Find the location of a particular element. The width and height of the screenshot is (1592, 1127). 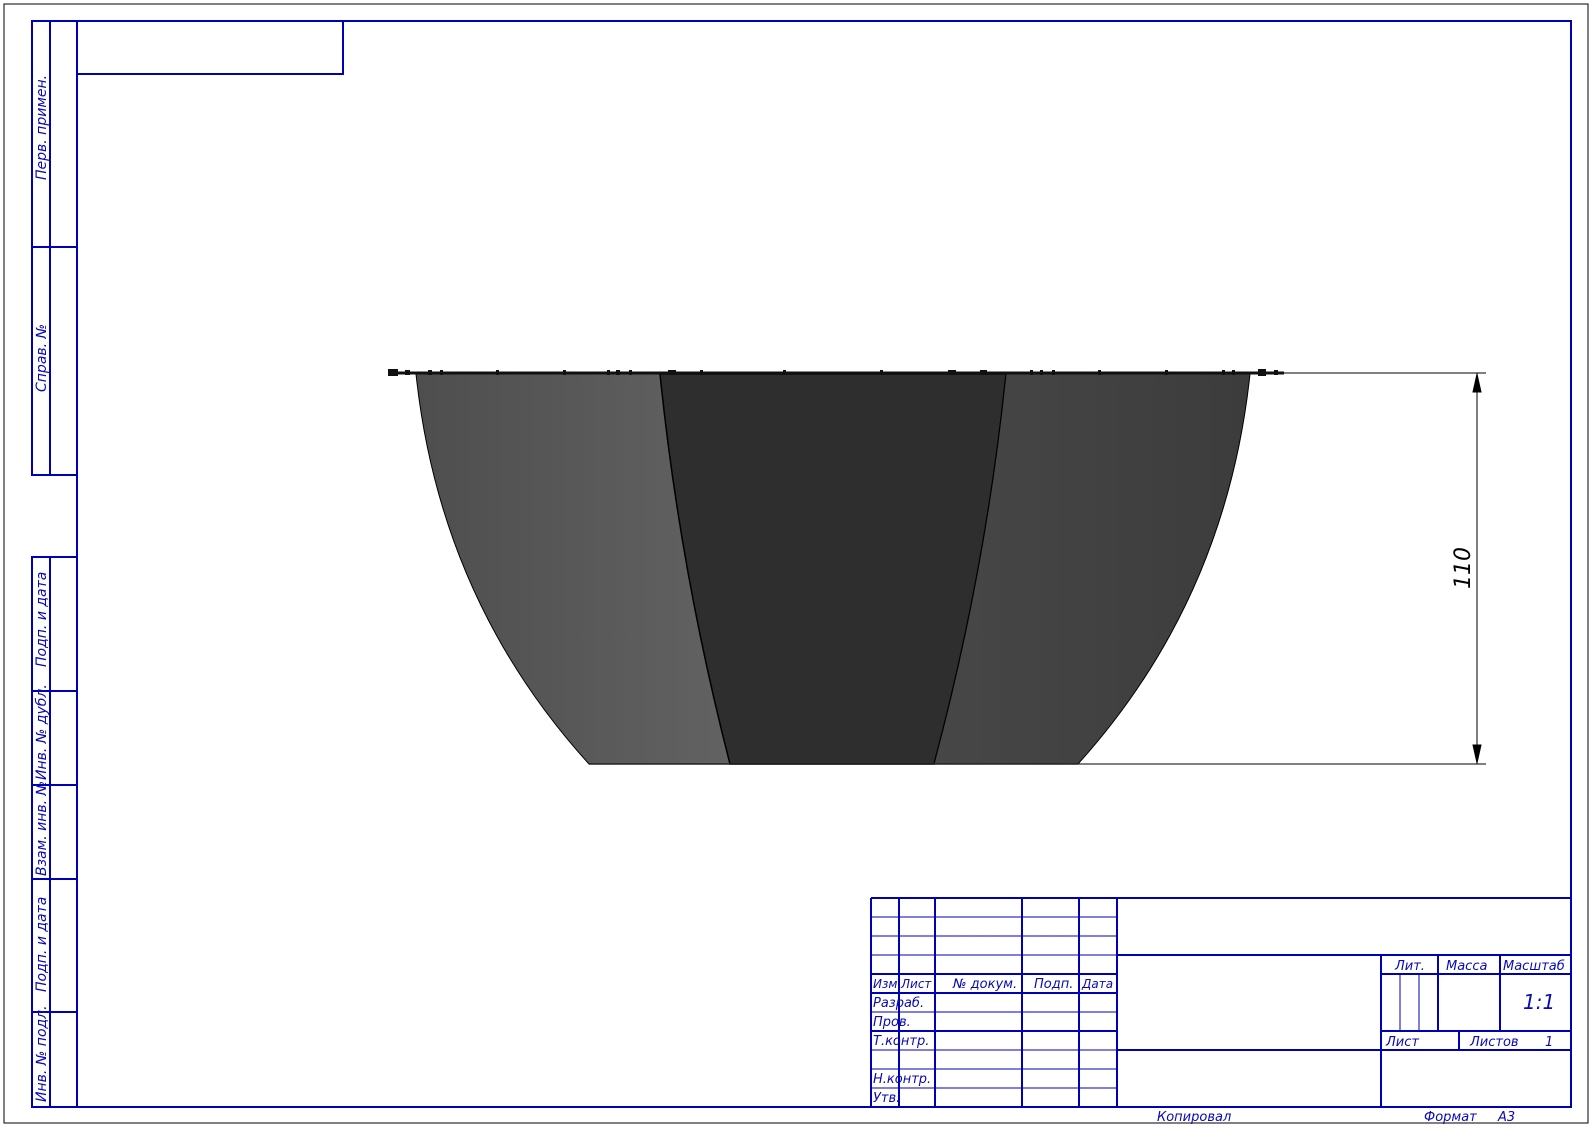

row-label-nkontr: Н.контр. is located at coordinates (902, 1079).